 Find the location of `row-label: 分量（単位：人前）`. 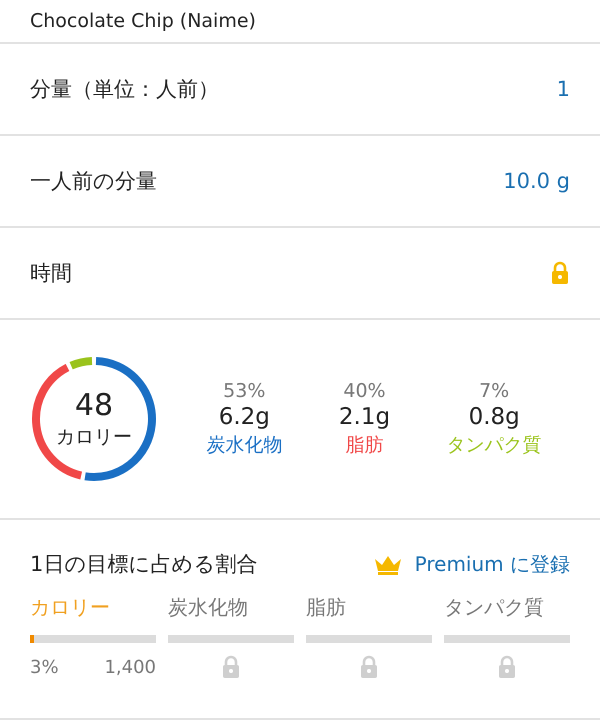

row-label: 分量（単位：人前） is located at coordinates (124, 89).